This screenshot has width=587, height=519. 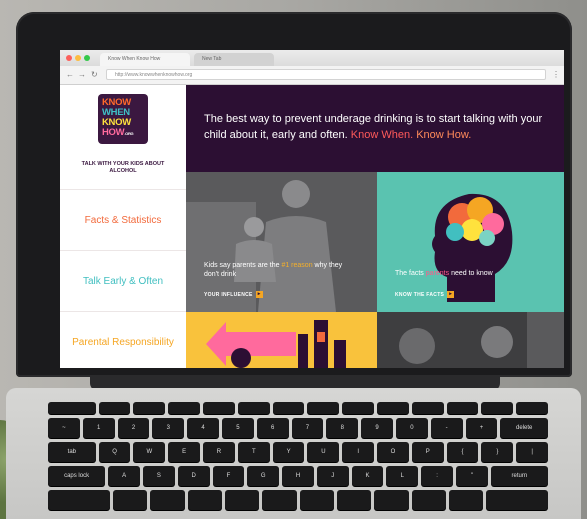 I want to click on key: D, so click(x=193, y=476).